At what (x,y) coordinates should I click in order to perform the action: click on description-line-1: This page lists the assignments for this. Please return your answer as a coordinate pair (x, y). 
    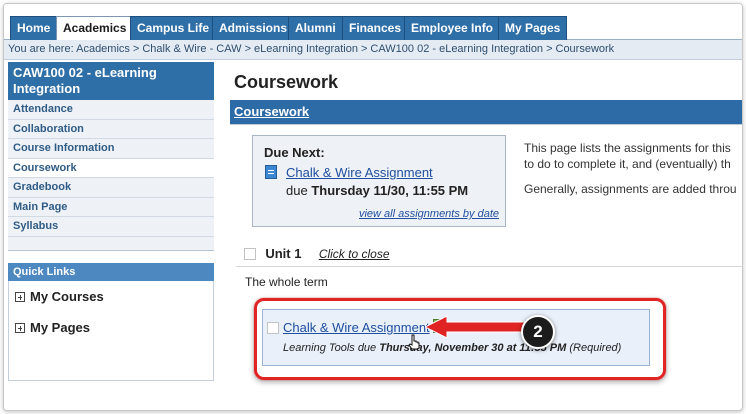
    Looking at the image, I should click on (627, 148).